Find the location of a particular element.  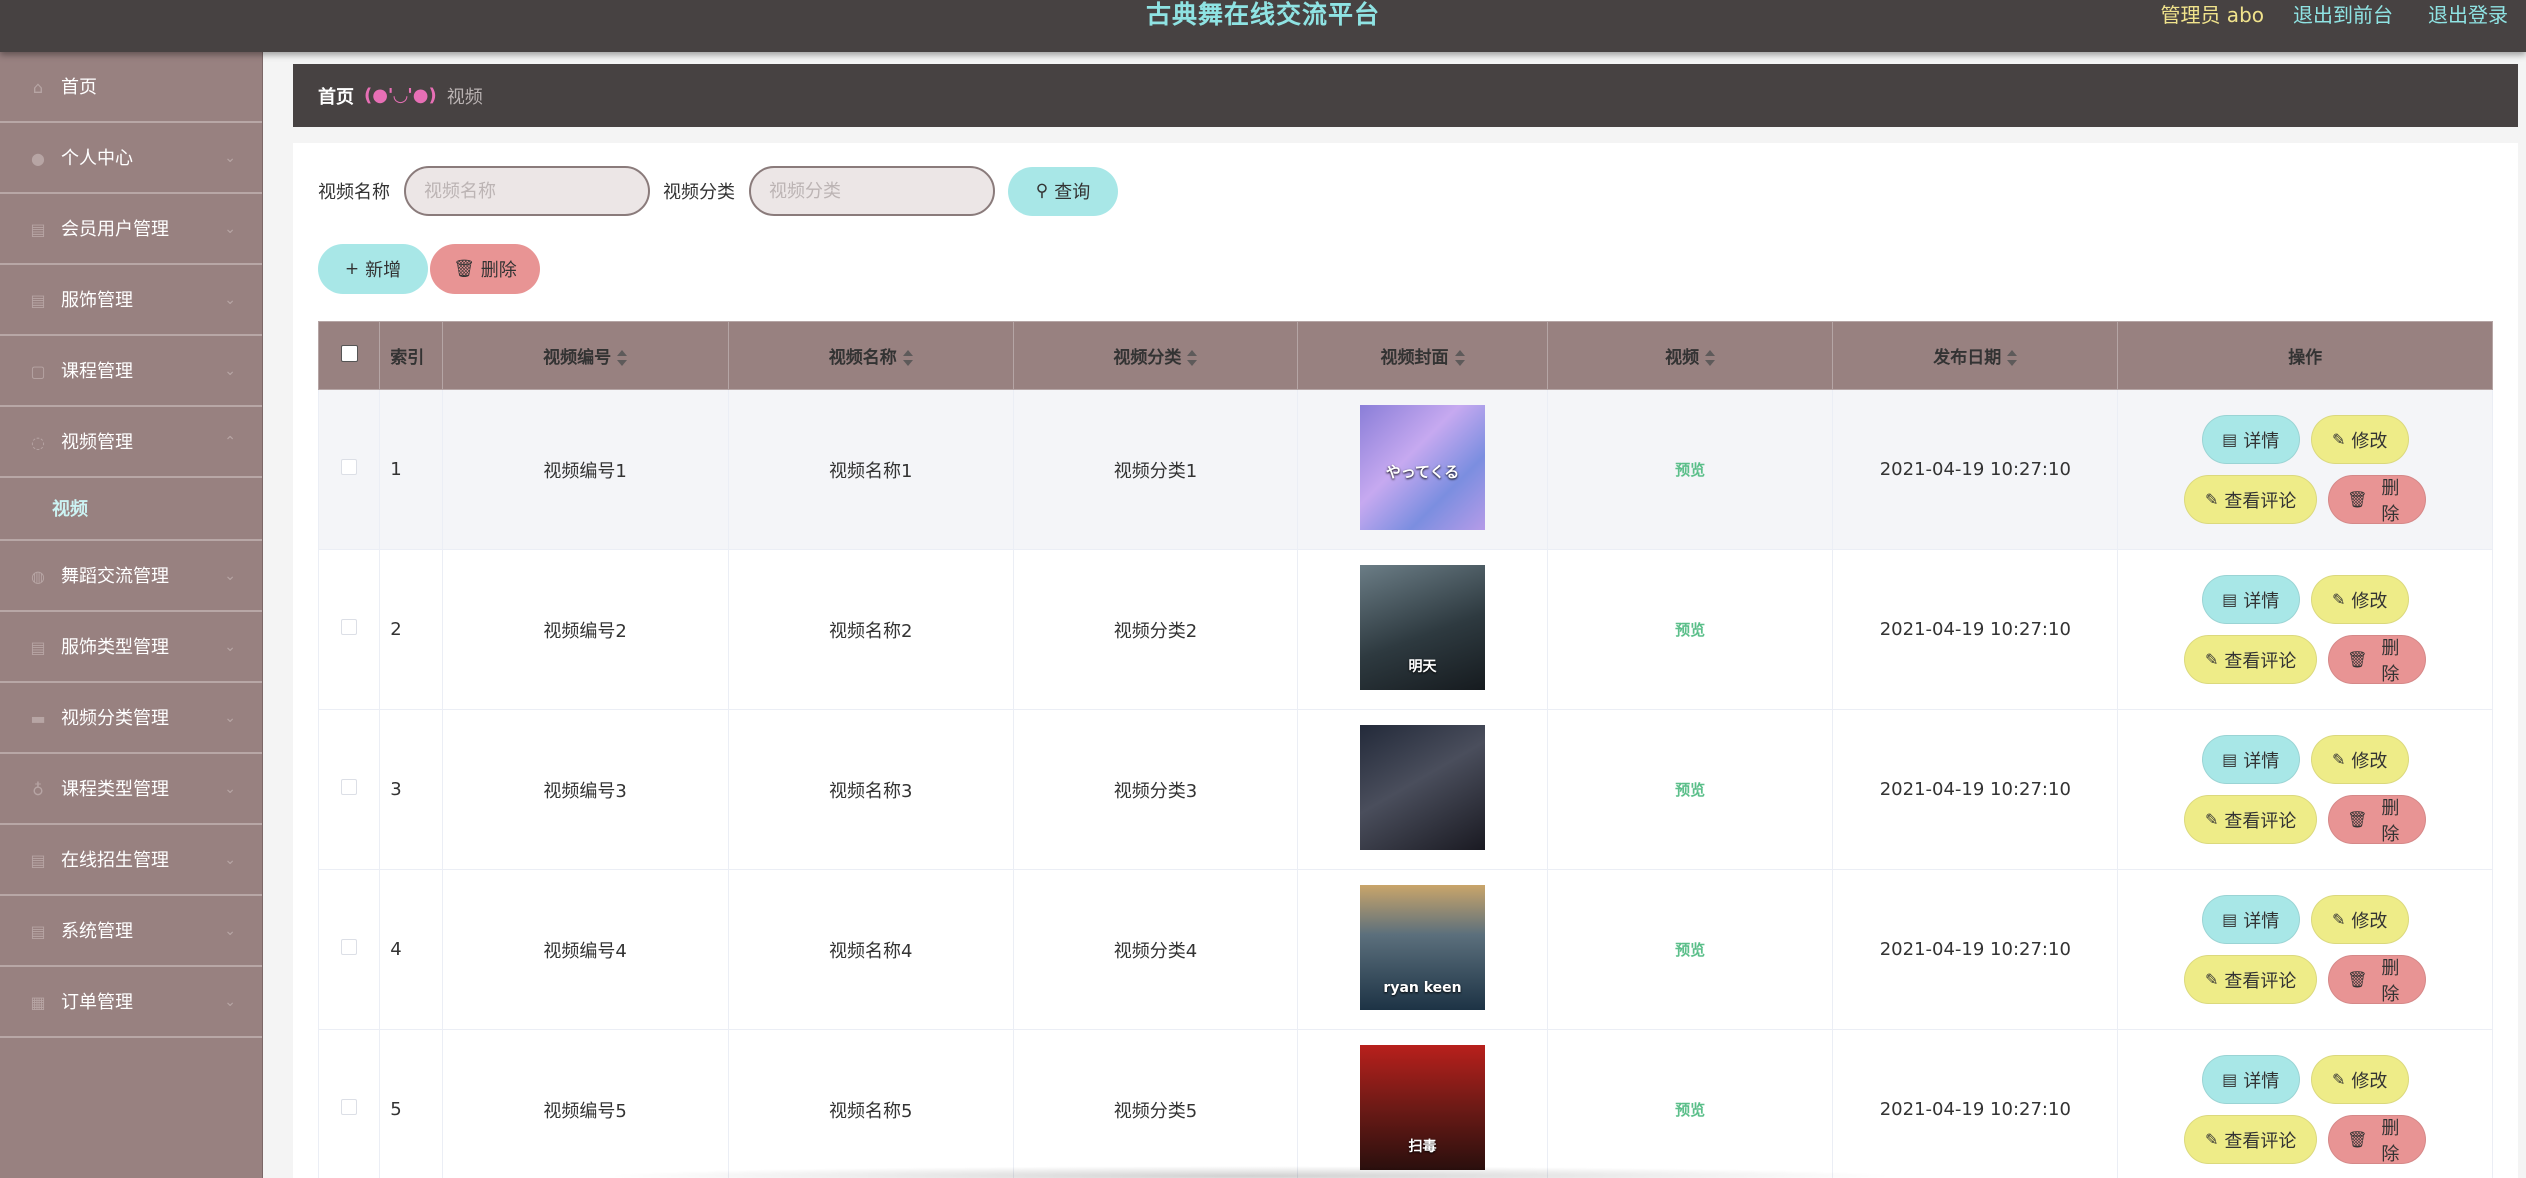

sidebar-item-system: ▤ 系统管理 ⌄ is located at coordinates (131, 931).